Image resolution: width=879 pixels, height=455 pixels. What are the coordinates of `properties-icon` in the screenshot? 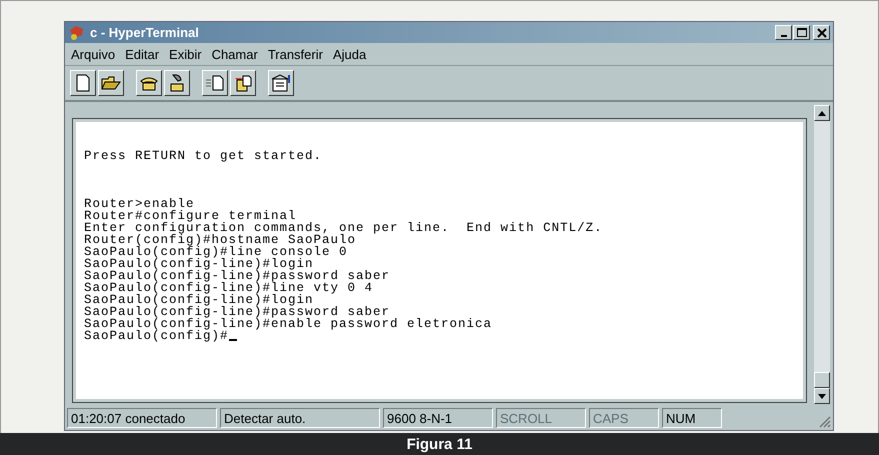 It's located at (281, 83).